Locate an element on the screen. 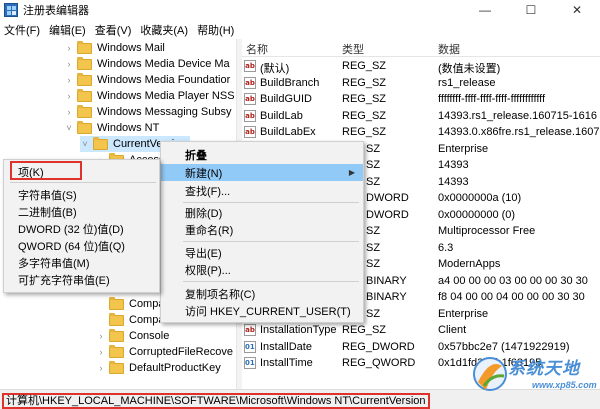  tree-item-label: Windows Media Device Ma is located at coordinates (163, 64).